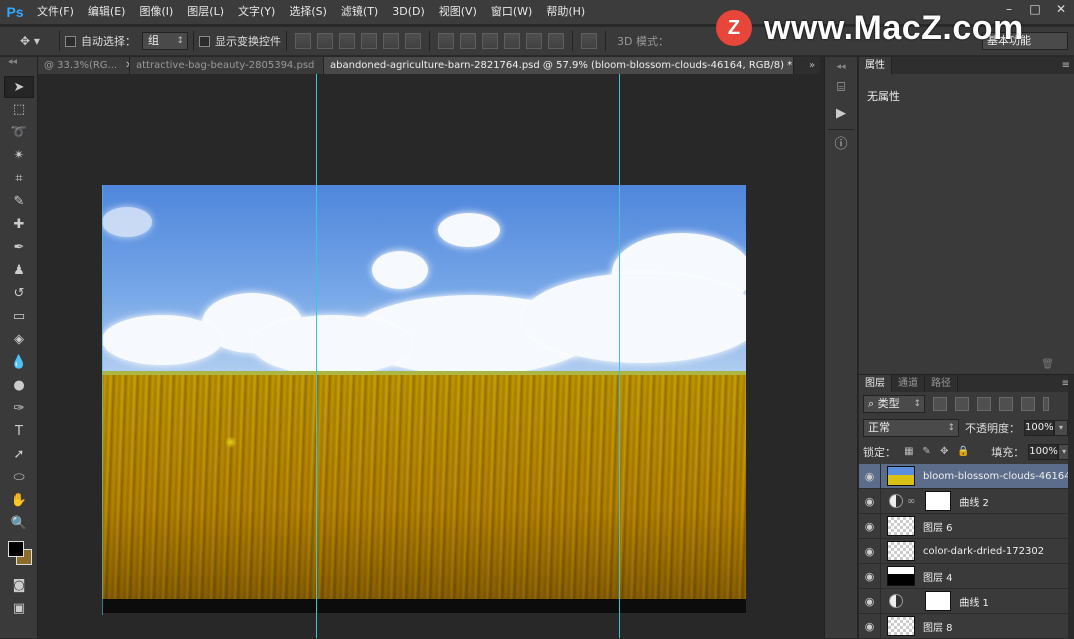 This screenshot has width=1074, height=639. I want to click on menu-view: 视图(V), so click(458, 12).